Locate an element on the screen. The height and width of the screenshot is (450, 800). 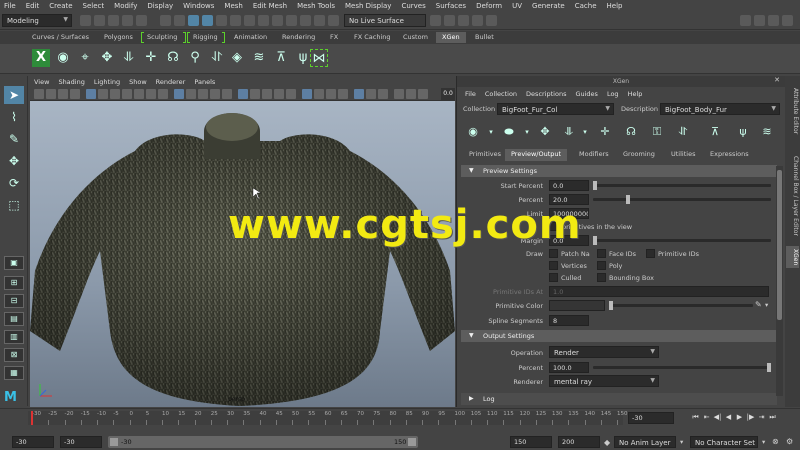
textured-icon is located at coordinates (215, 94).